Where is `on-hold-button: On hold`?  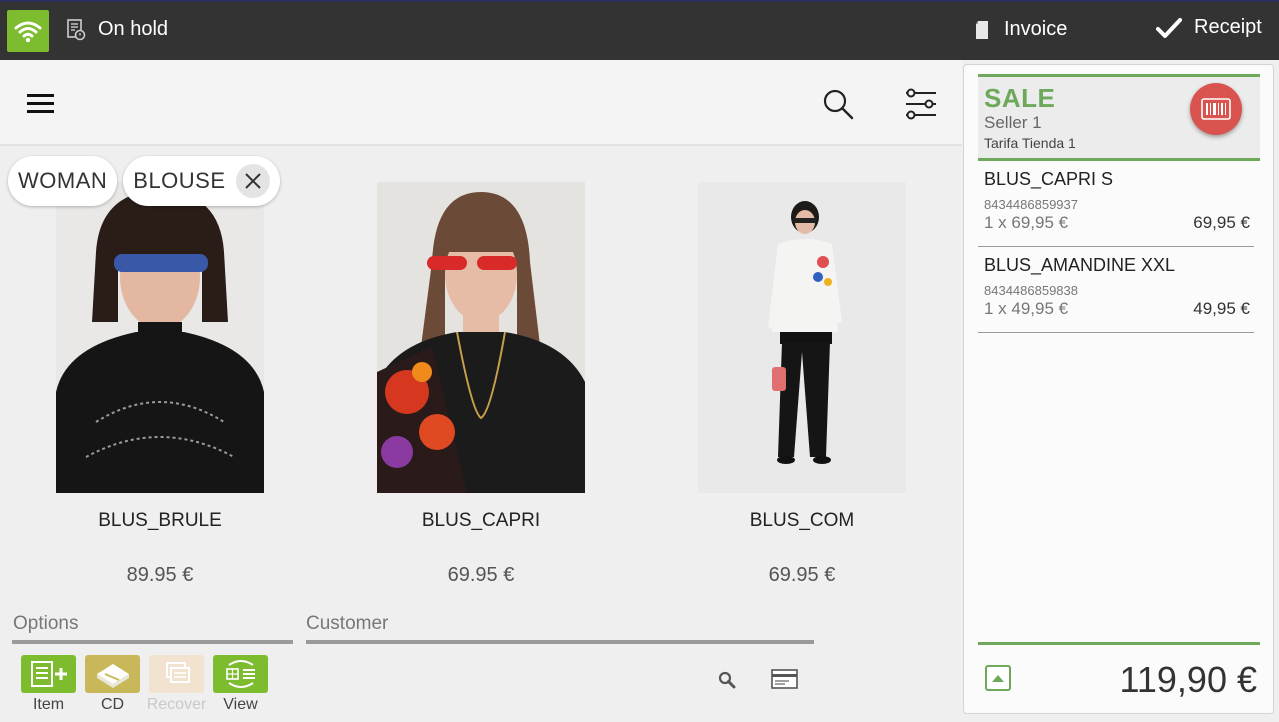 on-hold-button: On hold is located at coordinates (117, 29).